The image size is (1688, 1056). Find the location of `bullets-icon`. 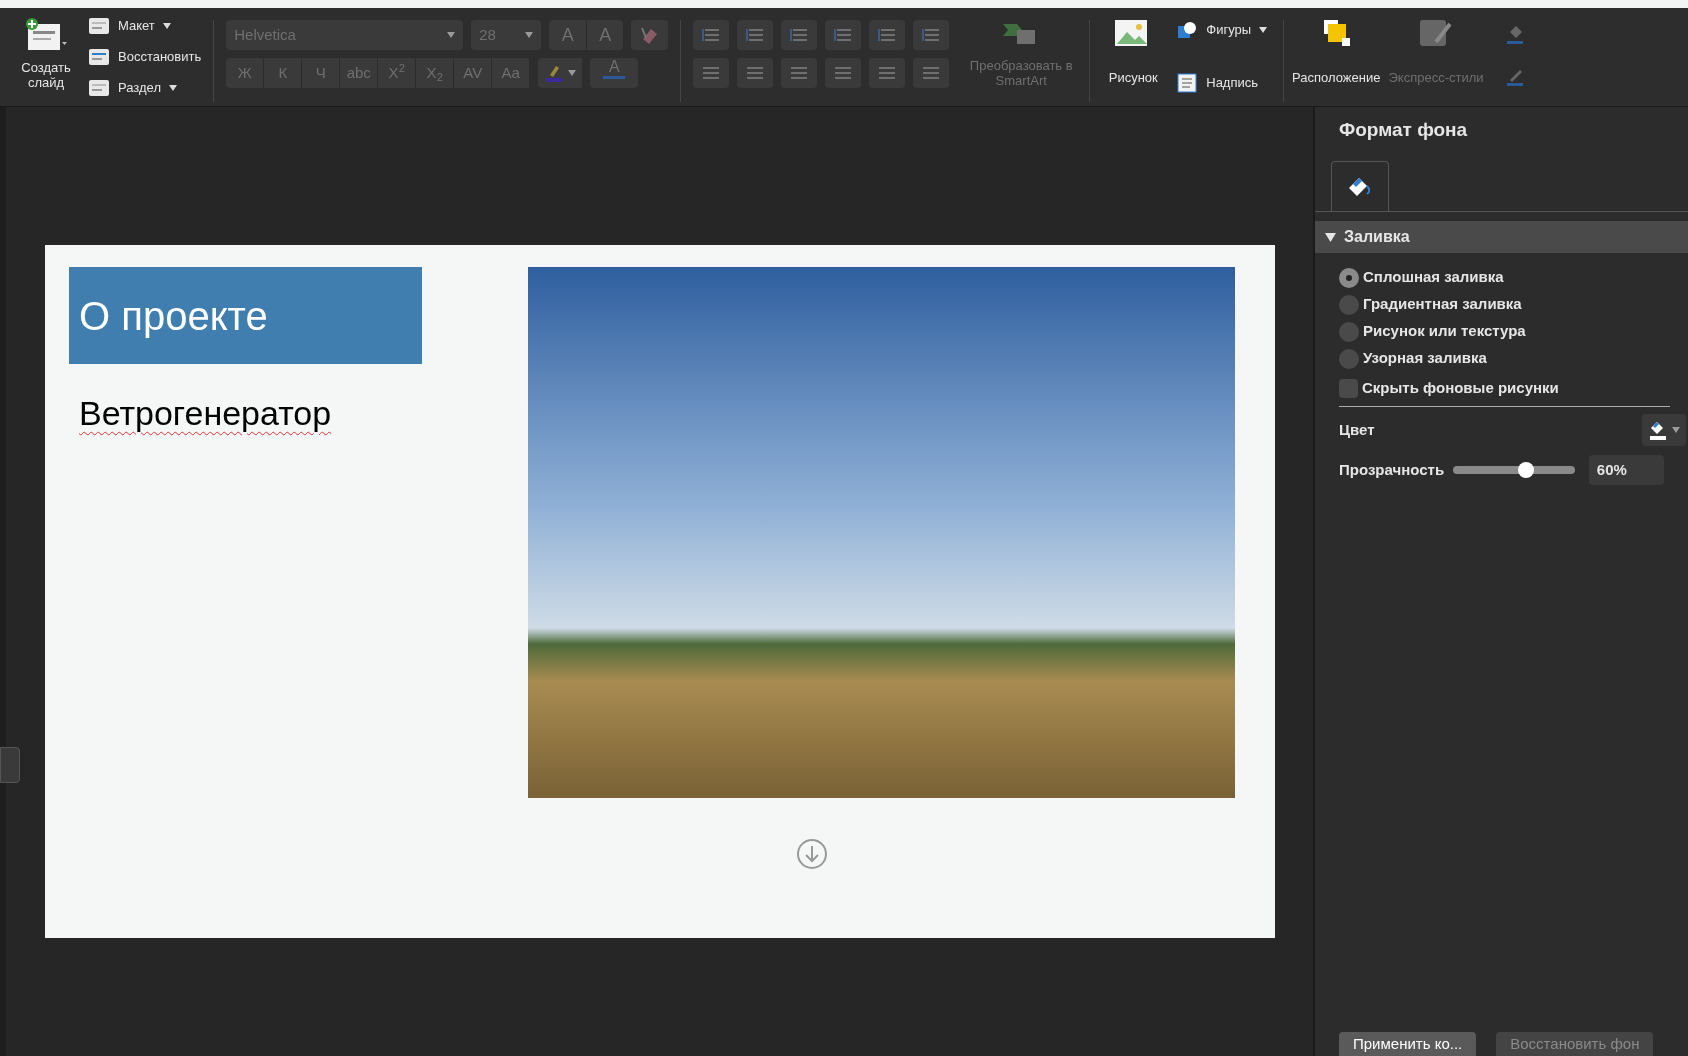

bullets-icon is located at coordinates (711, 35).